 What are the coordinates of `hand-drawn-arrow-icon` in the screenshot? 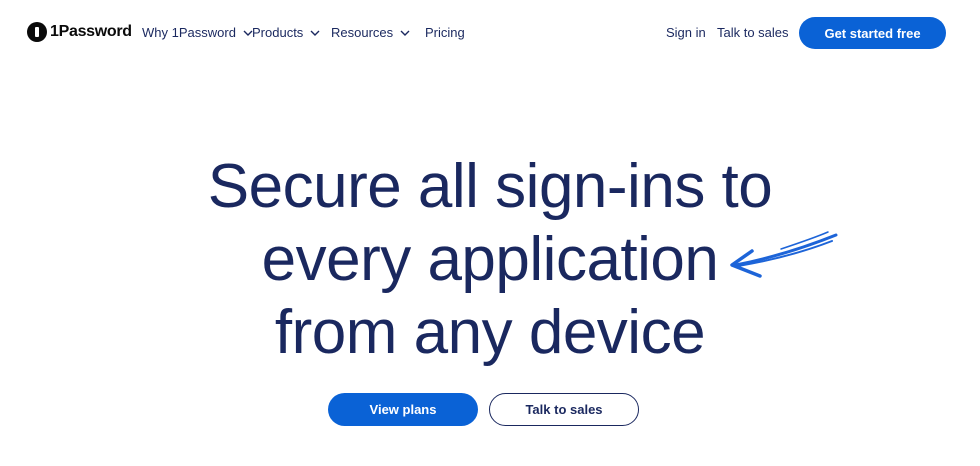 It's located at (784, 254).